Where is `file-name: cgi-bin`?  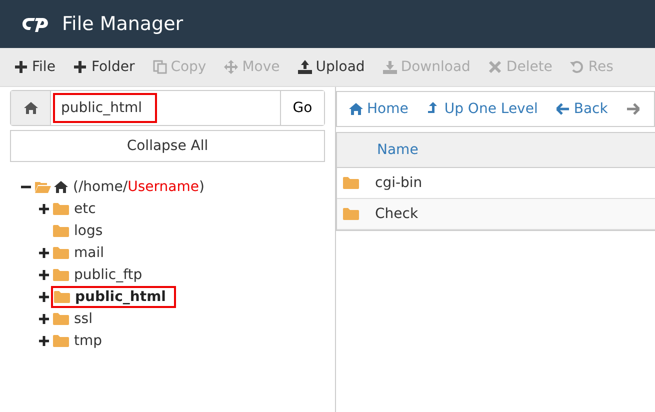
file-name: cgi-bin is located at coordinates (398, 183).